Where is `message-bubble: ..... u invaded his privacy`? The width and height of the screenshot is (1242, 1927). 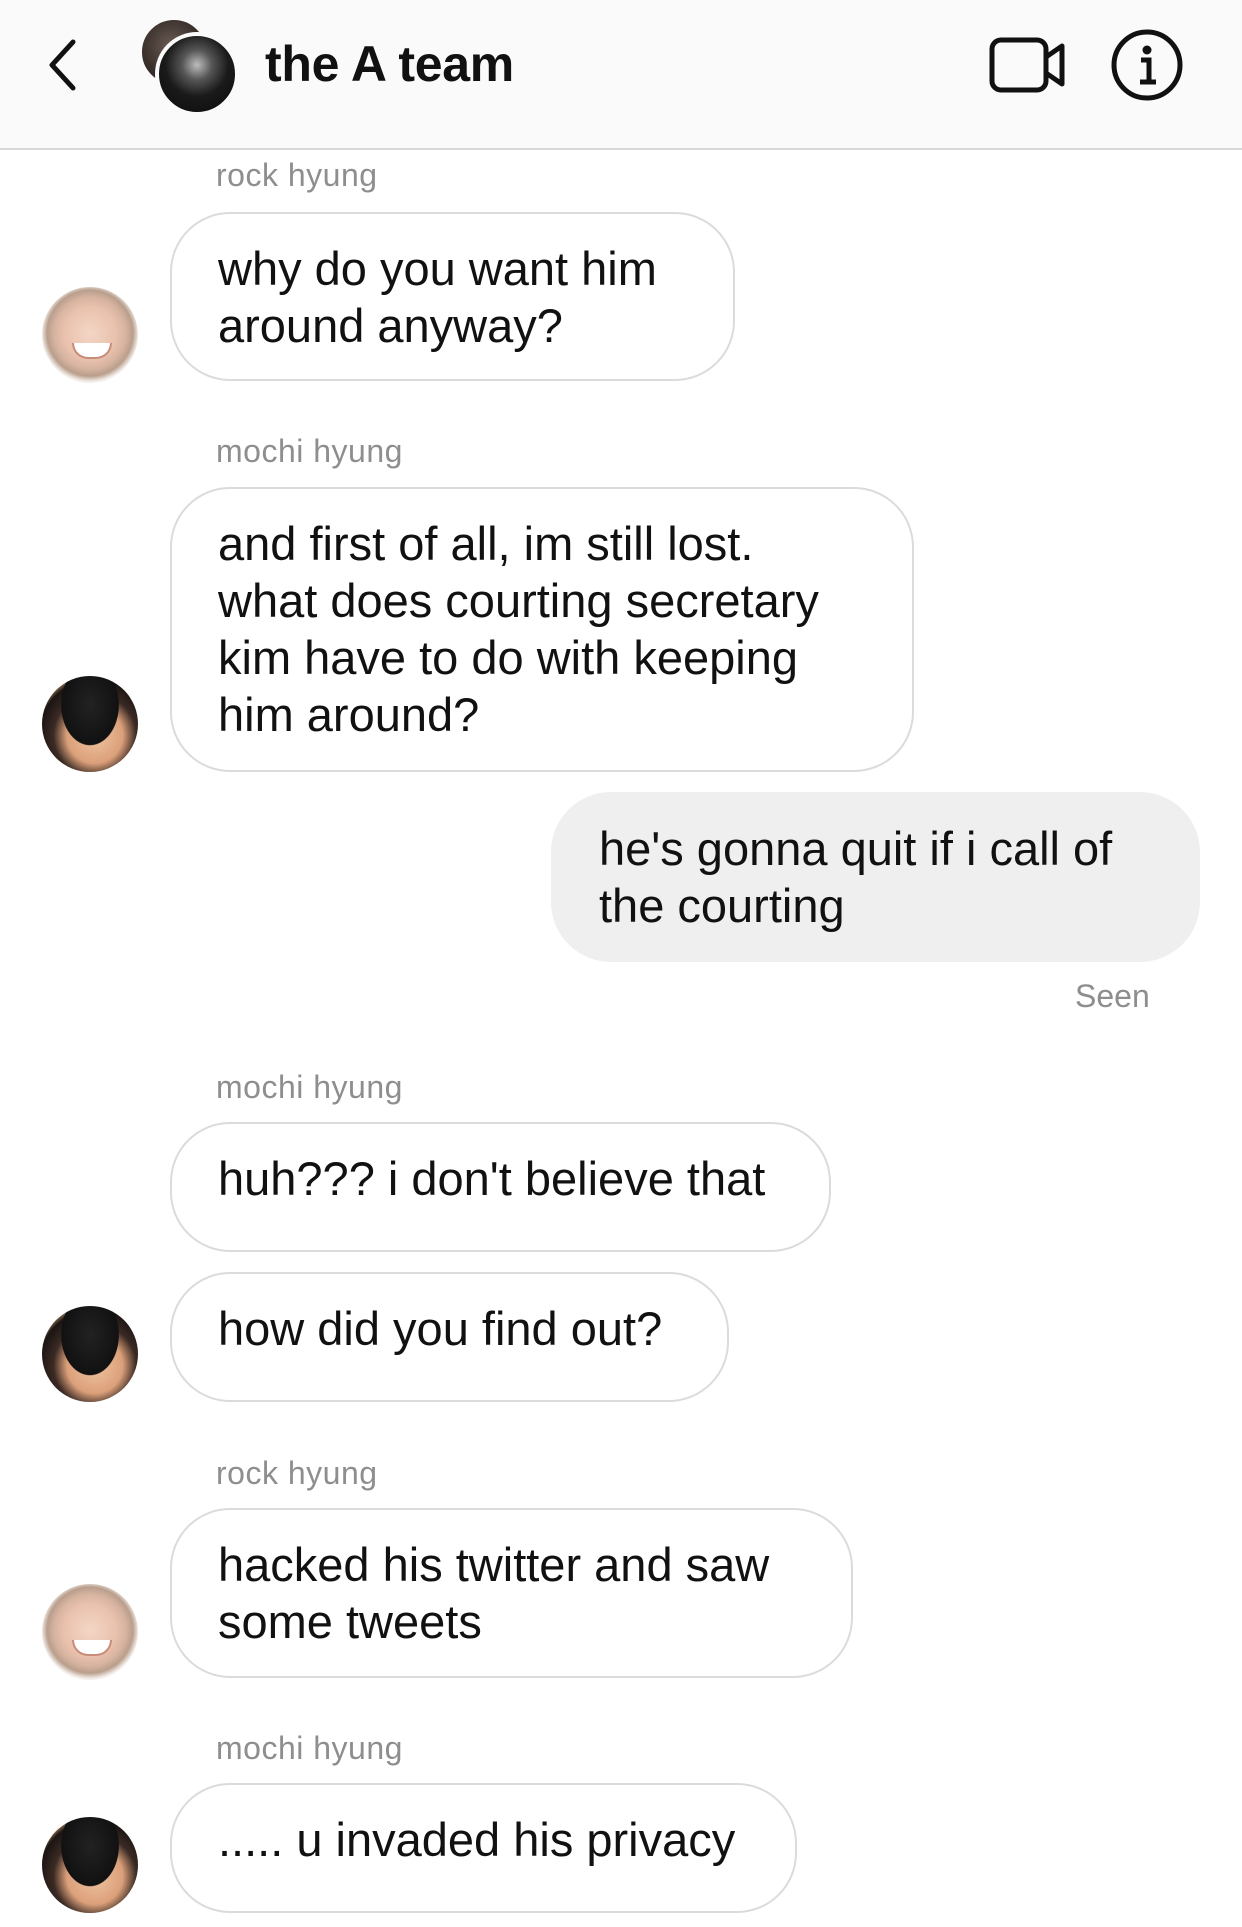
message-bubble: ..... u invaded his privacy is located at coordinates (483, 1848).